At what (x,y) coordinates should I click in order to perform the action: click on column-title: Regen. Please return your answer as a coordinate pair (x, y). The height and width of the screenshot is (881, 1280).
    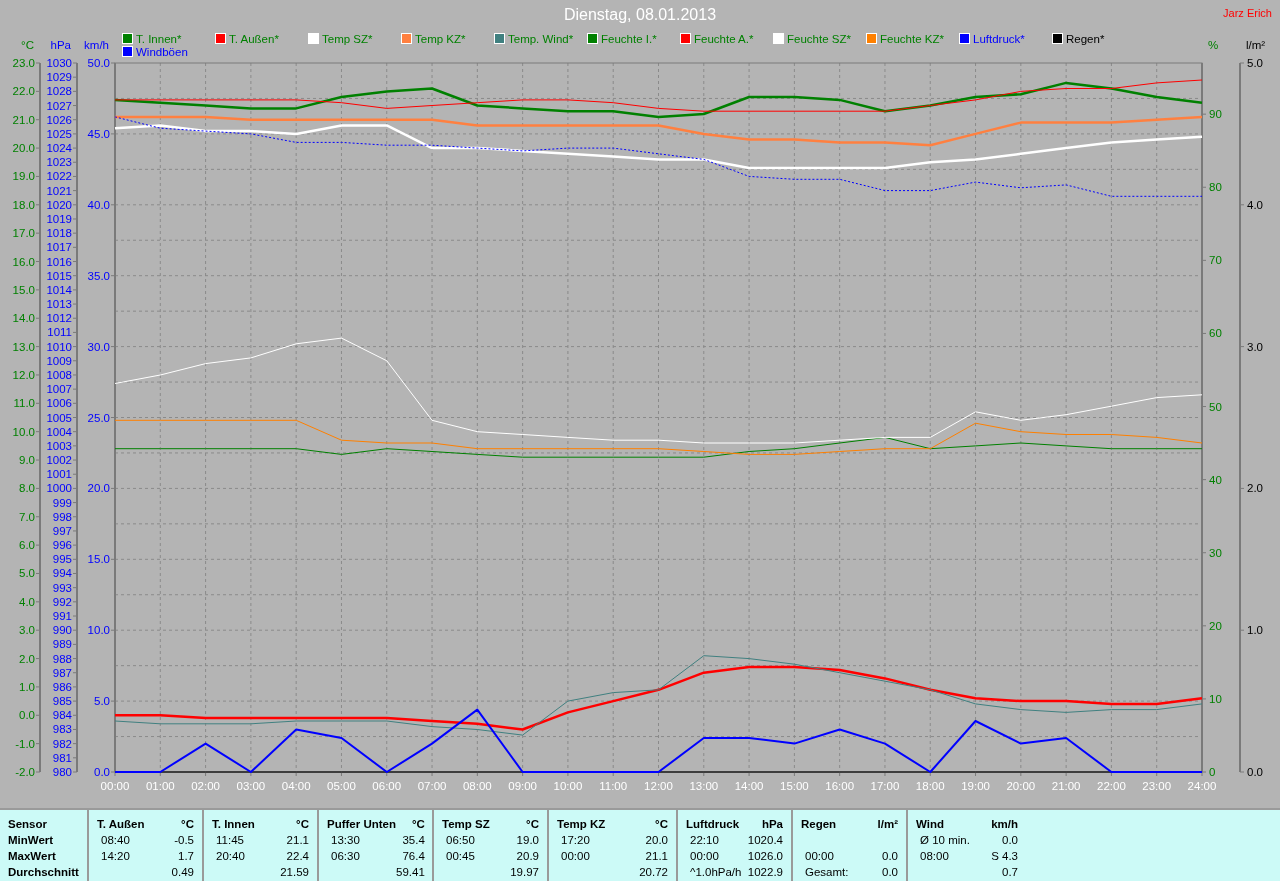
    Looking at the image, I should click on (819, 824).